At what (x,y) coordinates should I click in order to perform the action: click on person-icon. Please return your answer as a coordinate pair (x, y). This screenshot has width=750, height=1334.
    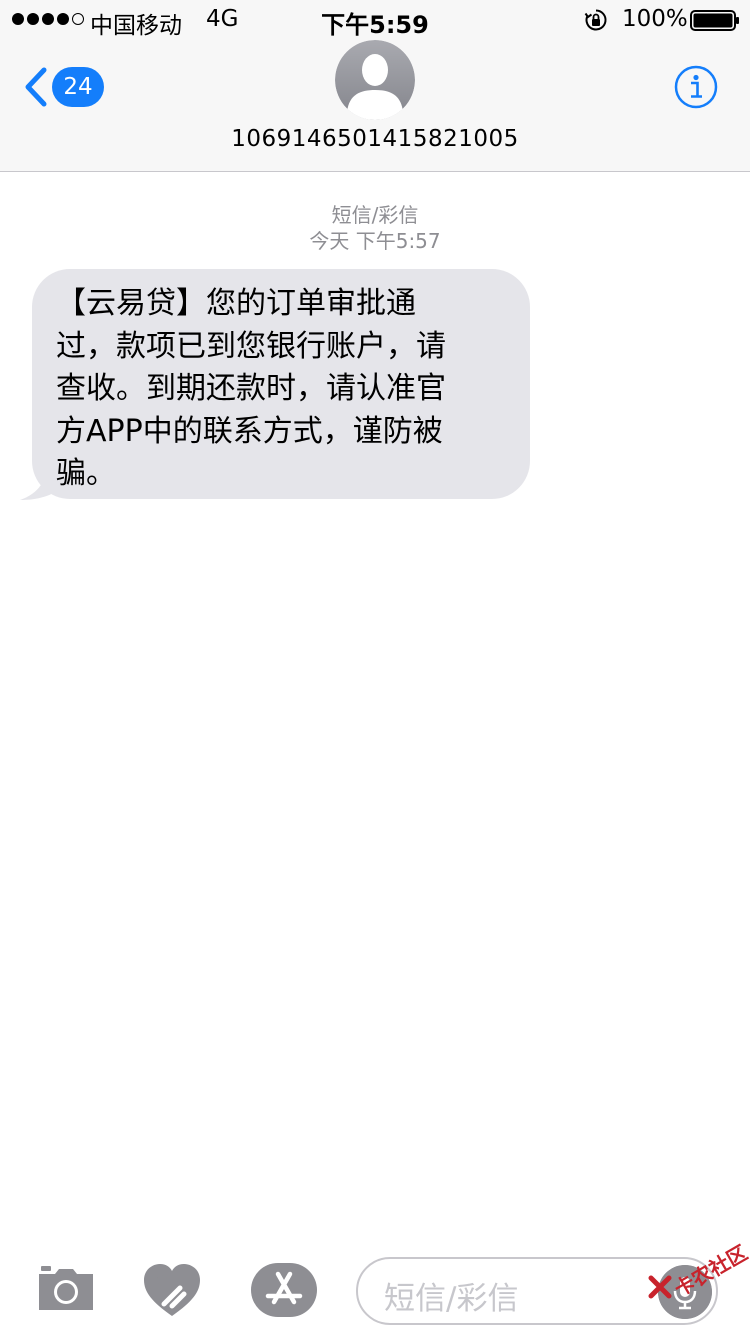
    Looking at the image, I should click on (375, 80).